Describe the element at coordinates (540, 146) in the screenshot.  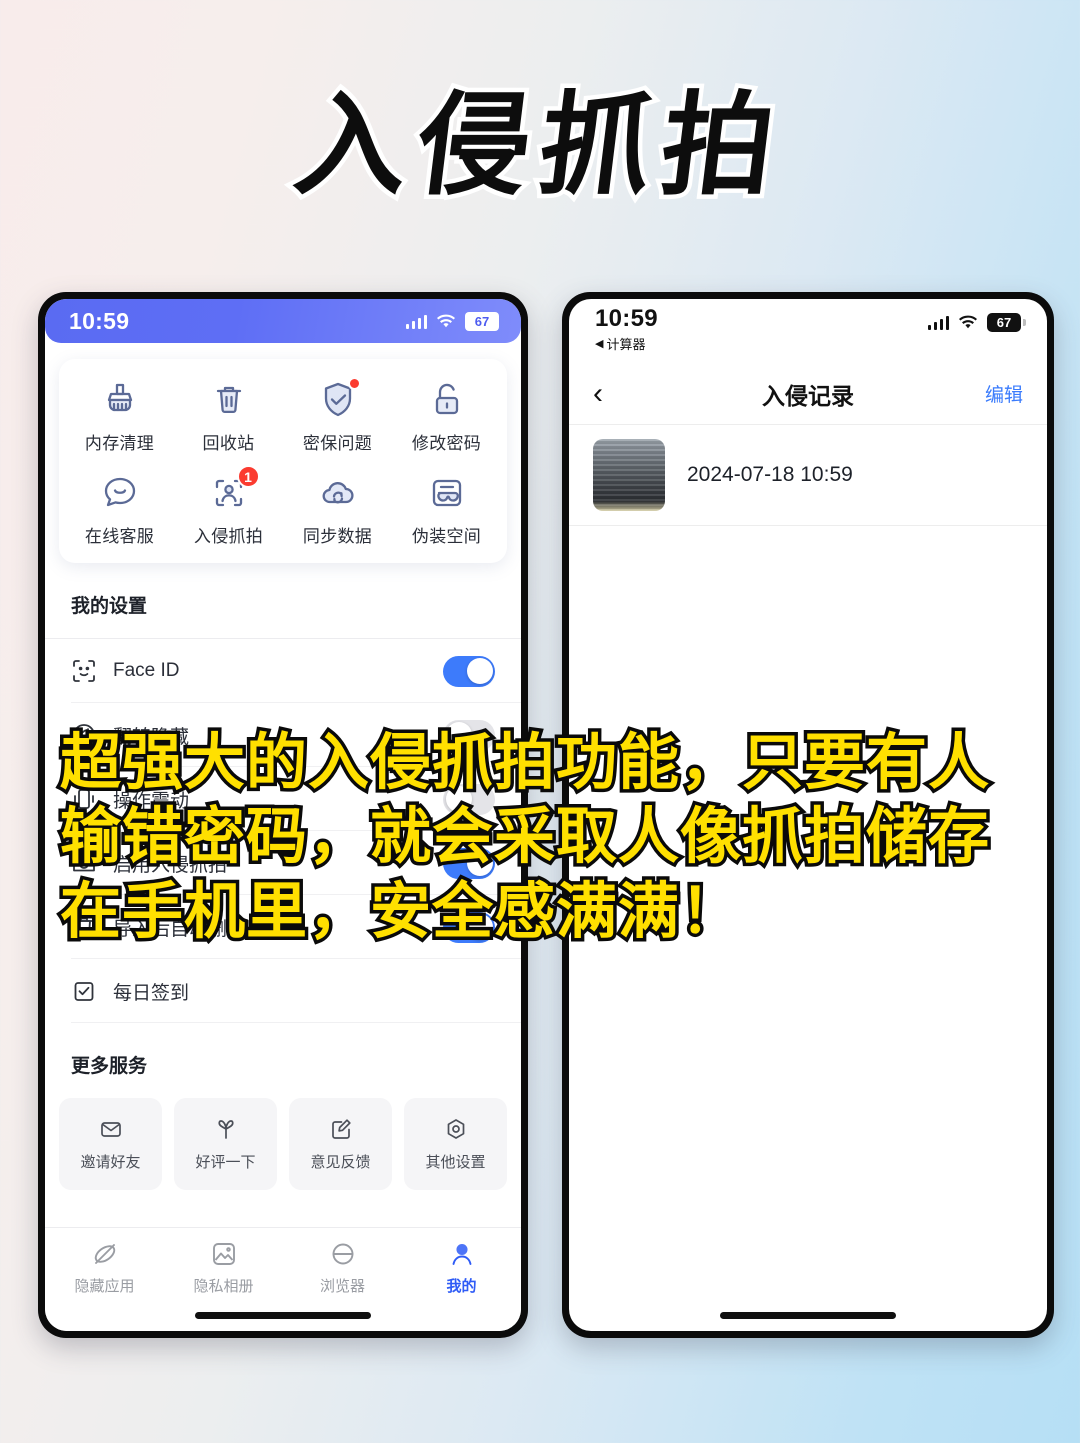
I see `page-title: 入侵抓拍` at that location.